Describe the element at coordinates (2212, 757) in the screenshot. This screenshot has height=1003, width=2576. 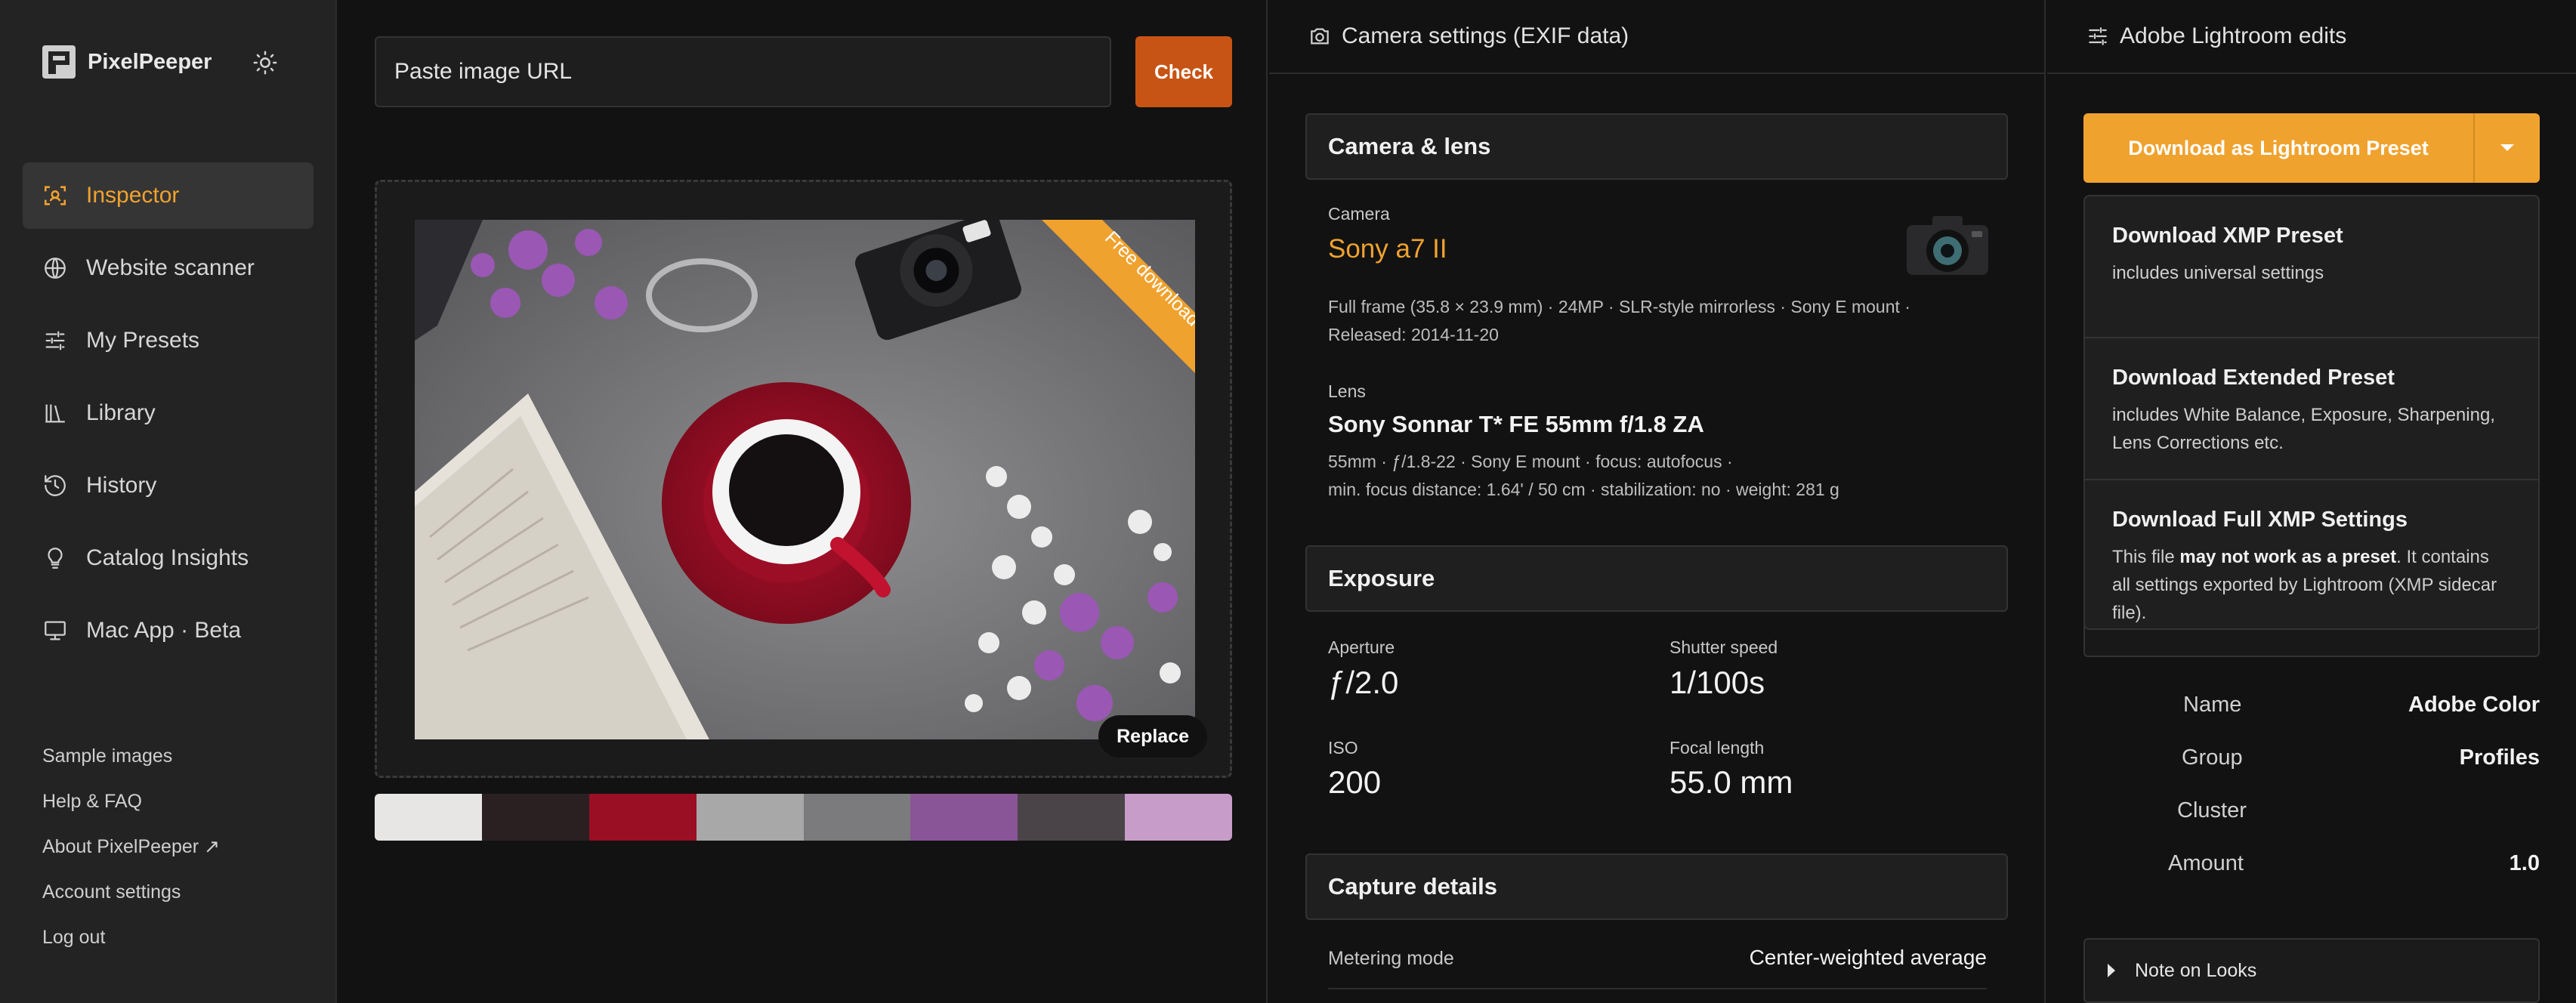
I see `profile-group-label: Group` at that location.